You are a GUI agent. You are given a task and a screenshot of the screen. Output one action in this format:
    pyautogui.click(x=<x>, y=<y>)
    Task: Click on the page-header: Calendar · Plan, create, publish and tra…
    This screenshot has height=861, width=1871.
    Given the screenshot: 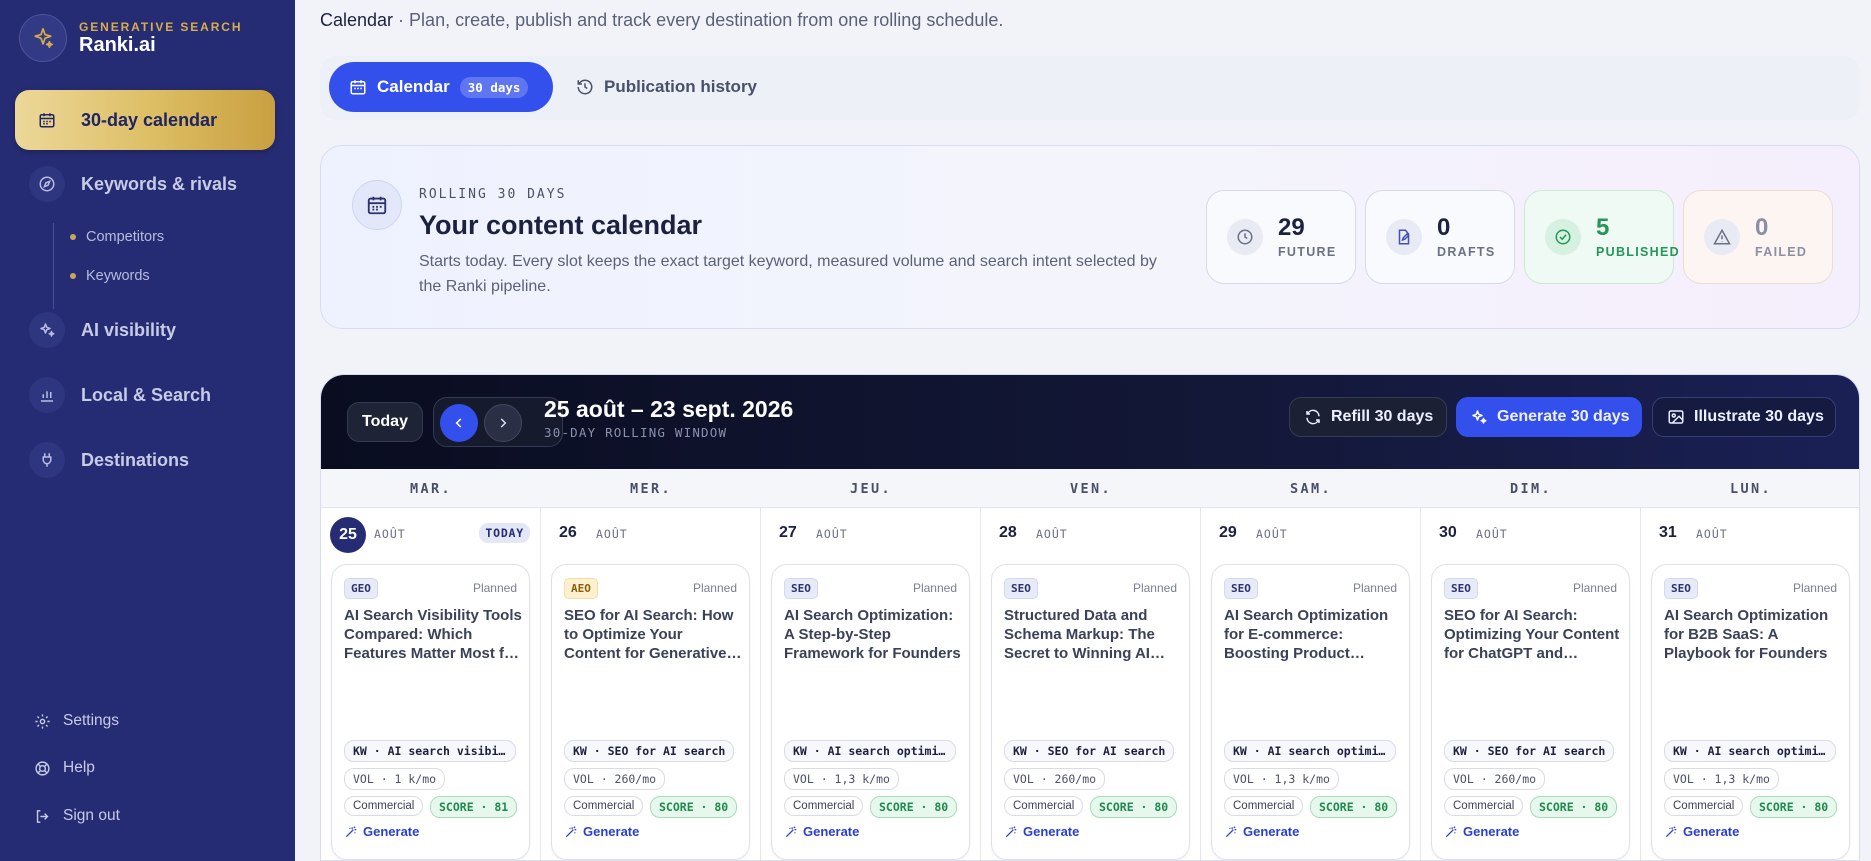 What is the action you would take?
    pyautogui.click(x=661, y=20)
    